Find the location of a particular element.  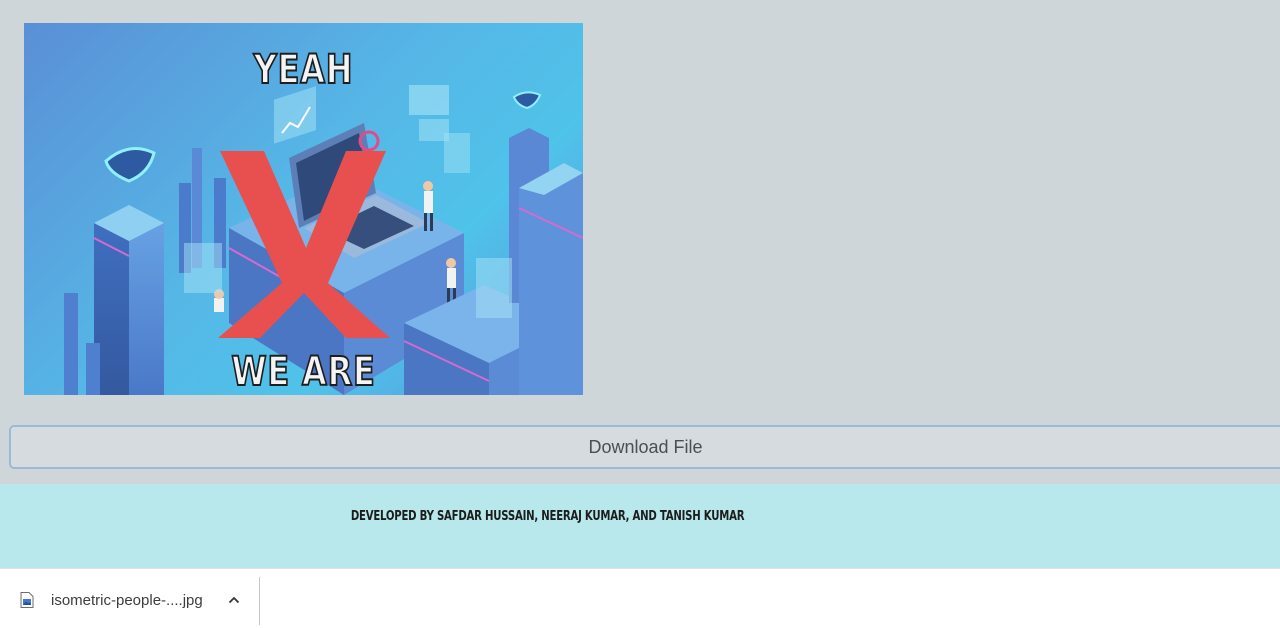

meme-bottom-caption: WE ARE is located at coordinates (303, 371).